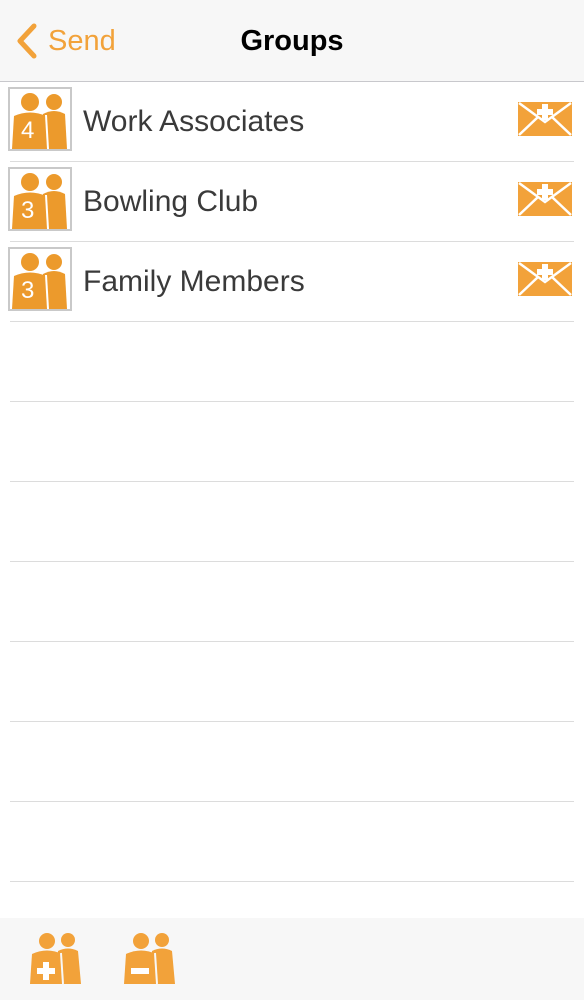 The image size is (584, 1000). Describe the element at coordinates (292, 202) in the screenshot. I see `group-row: 3 Bowling Club` at that location.